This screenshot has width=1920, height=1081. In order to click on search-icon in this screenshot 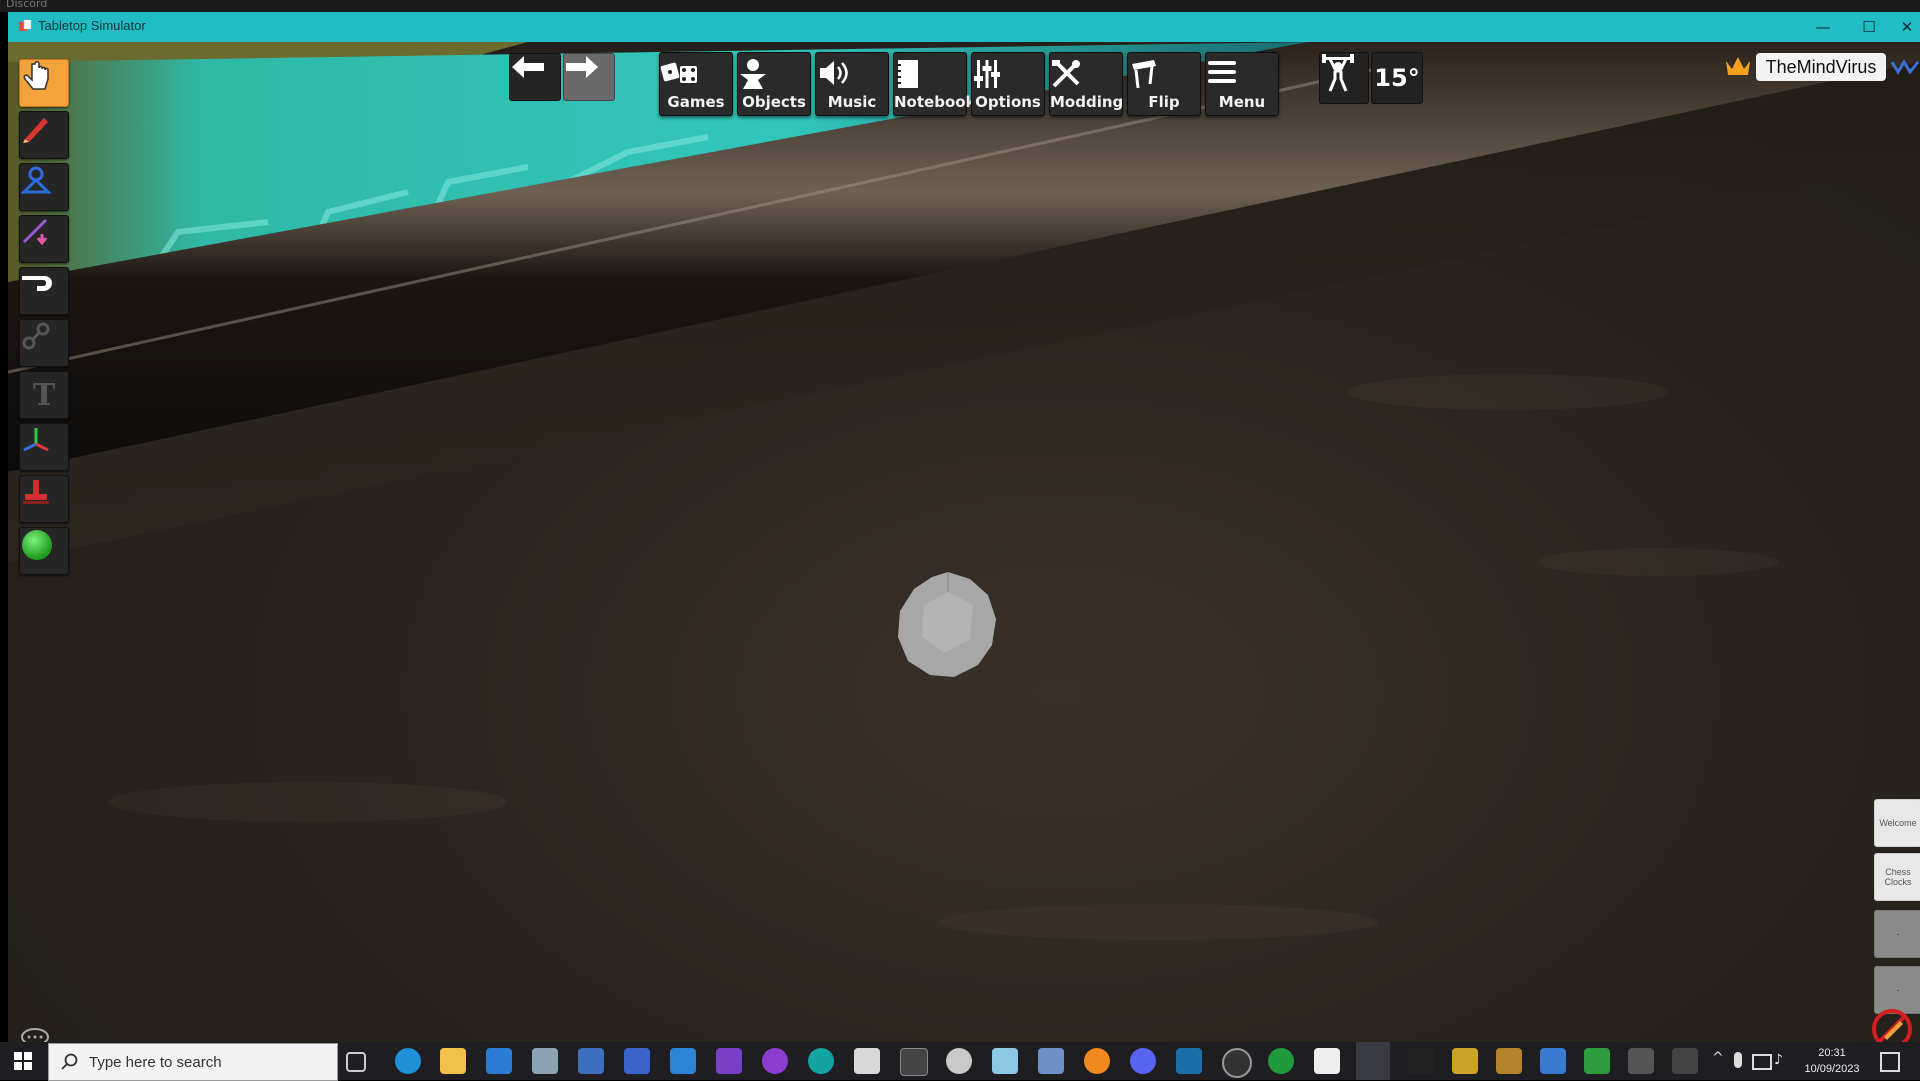, I will do `click(69, 1061)`.